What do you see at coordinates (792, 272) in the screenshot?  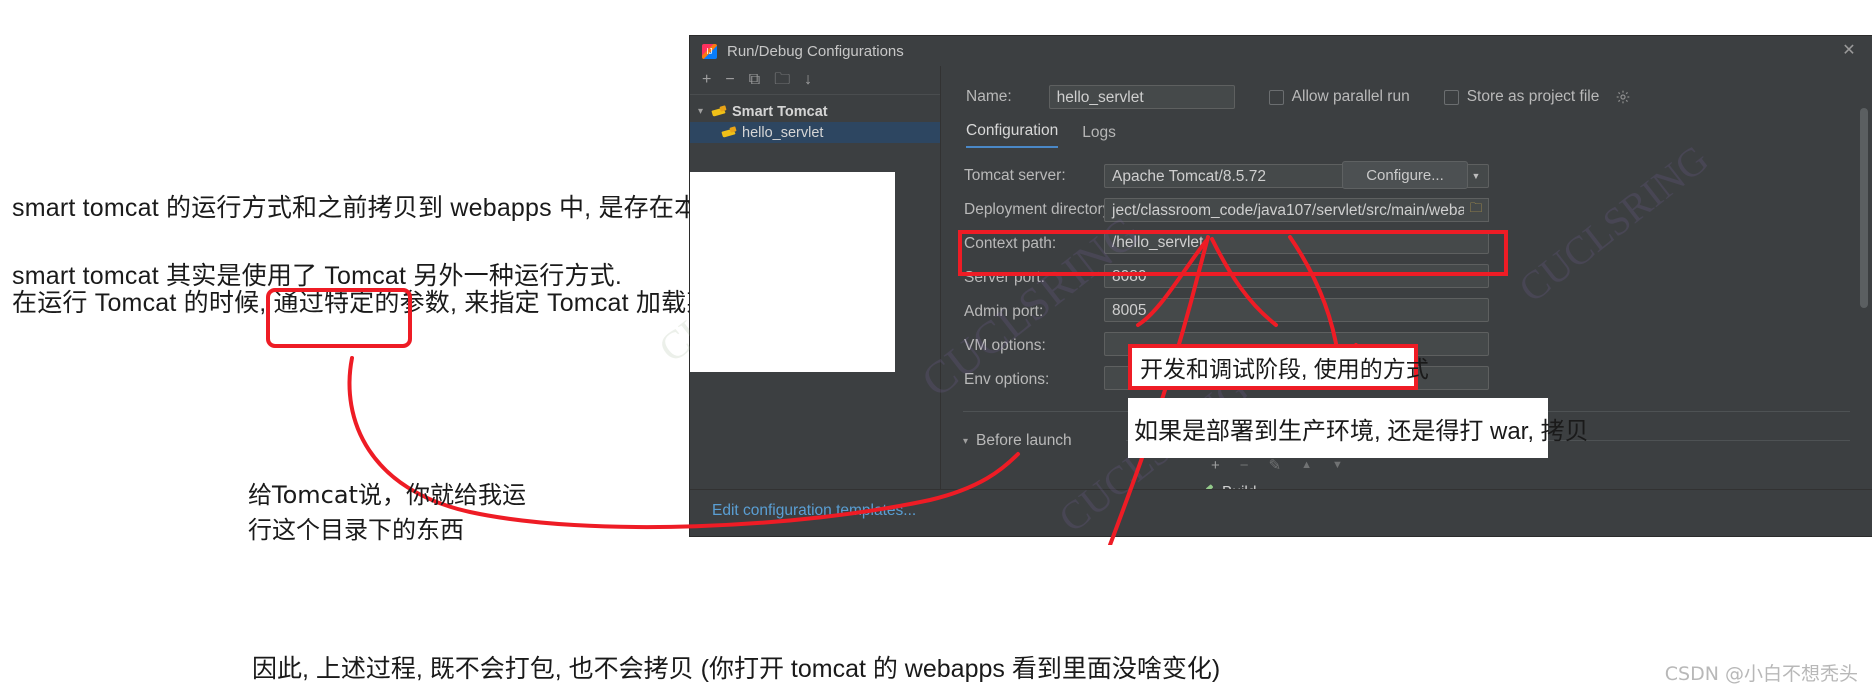 I see `white-occlusion-panel` at bounding box center [792, 272].